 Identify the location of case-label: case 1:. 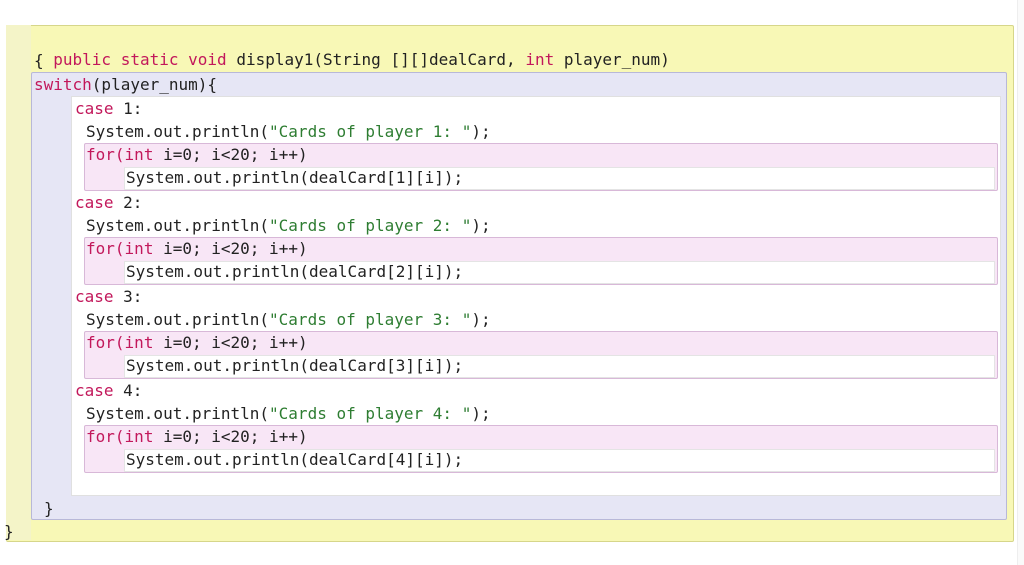
(108, 109).